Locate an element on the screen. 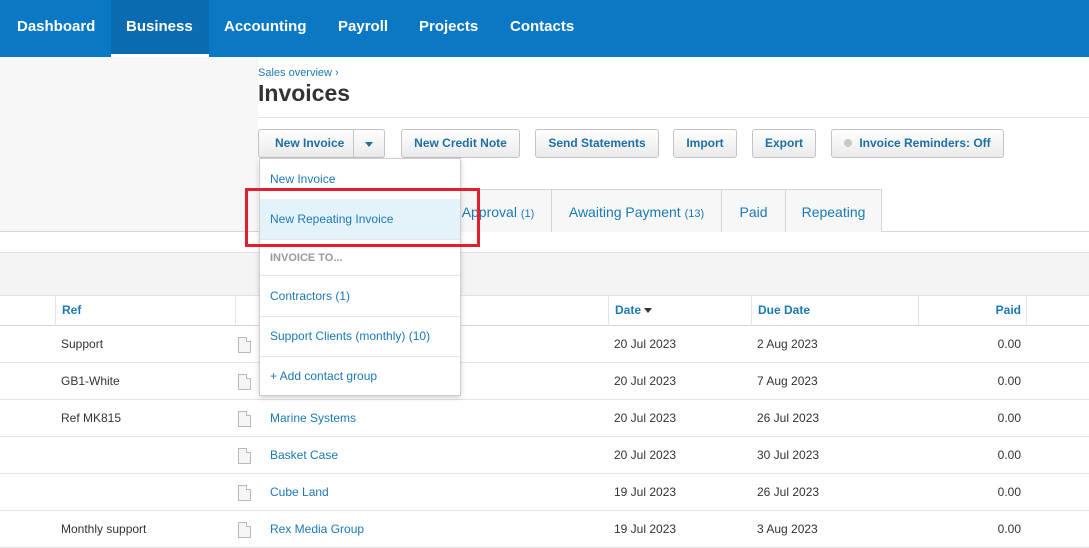  row-ref: Monthly support is located at coordinates (104, 529).